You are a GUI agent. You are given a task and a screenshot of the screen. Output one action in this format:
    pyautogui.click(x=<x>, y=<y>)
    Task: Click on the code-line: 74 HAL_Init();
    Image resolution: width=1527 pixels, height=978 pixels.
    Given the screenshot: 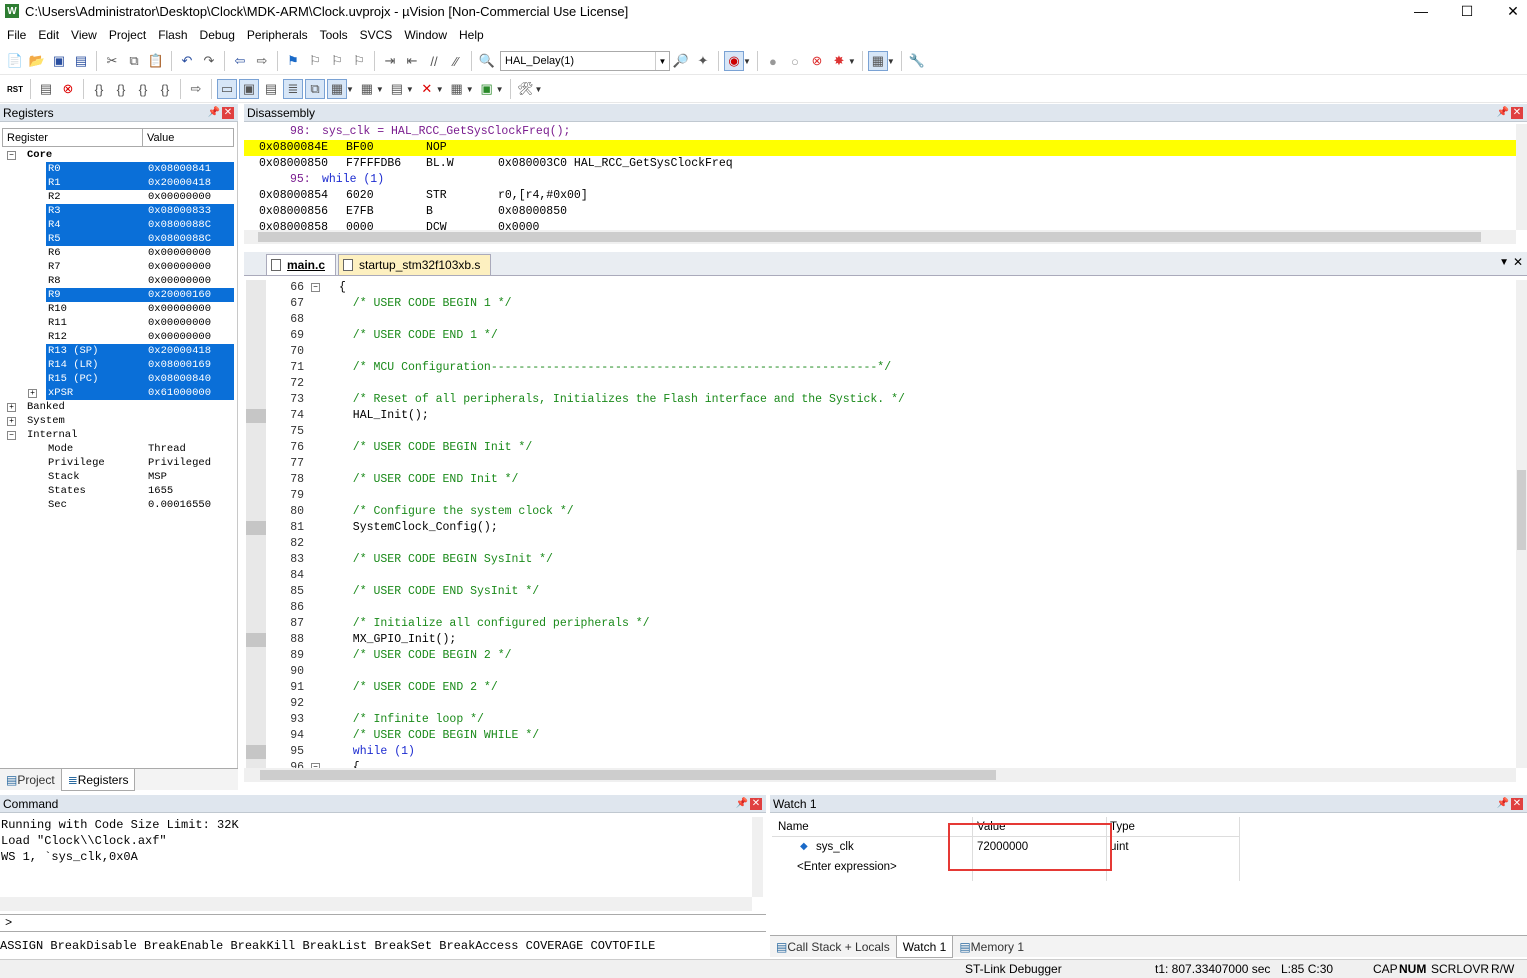 What is the action you would take?
    pyautogui.click(x=880, y=416)
    